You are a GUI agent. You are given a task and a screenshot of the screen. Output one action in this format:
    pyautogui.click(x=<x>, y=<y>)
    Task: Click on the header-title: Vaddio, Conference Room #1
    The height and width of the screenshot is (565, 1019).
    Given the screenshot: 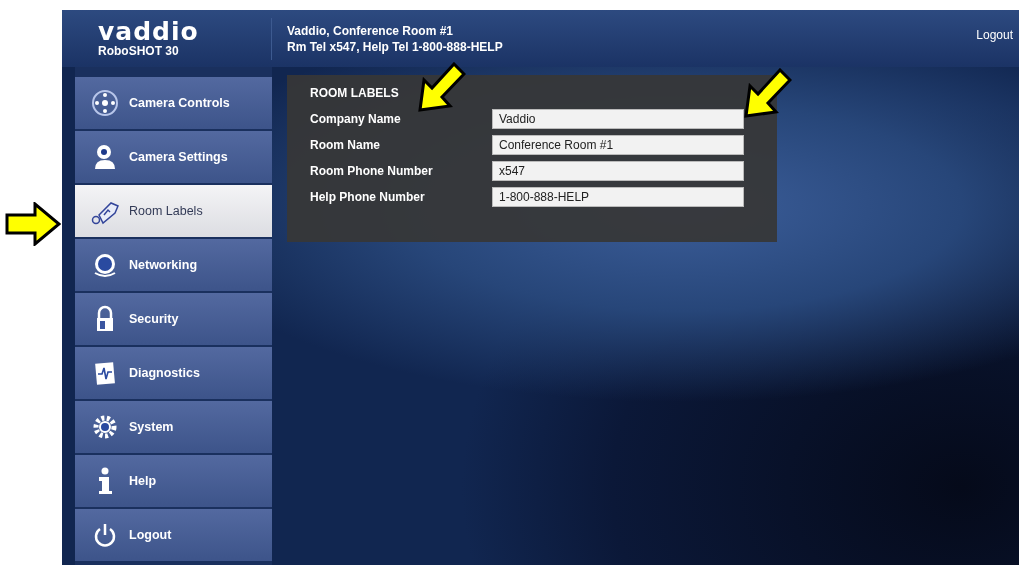 What is the action you would take?
    pyautogui.click(x=371, y=30)
    